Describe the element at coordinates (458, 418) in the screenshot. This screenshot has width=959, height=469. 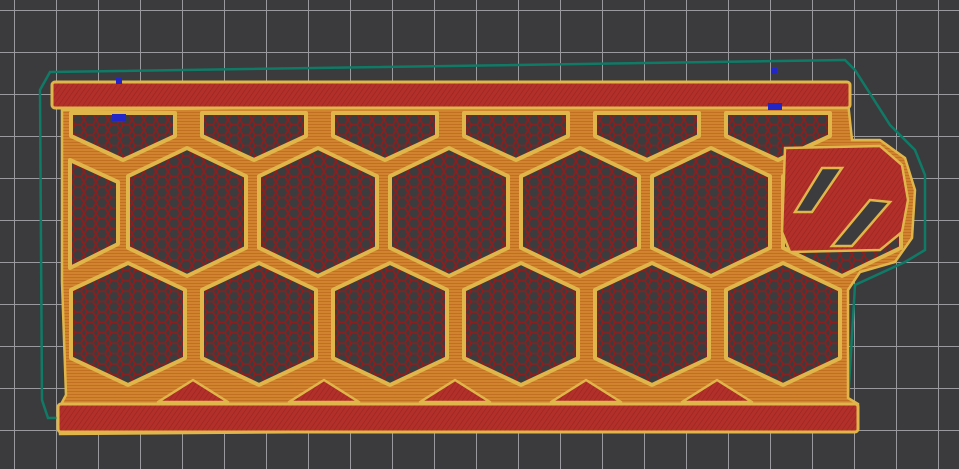
I see `bottom-rail` at that location.